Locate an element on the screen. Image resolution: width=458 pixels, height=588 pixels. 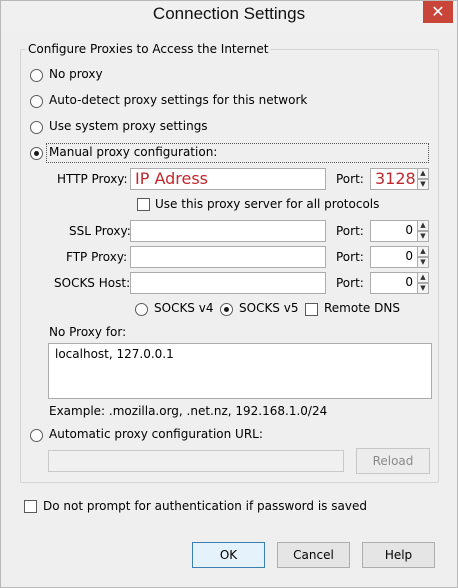
socks-port-stepper: ▲ ▼ is located at coordinates (423, 283).